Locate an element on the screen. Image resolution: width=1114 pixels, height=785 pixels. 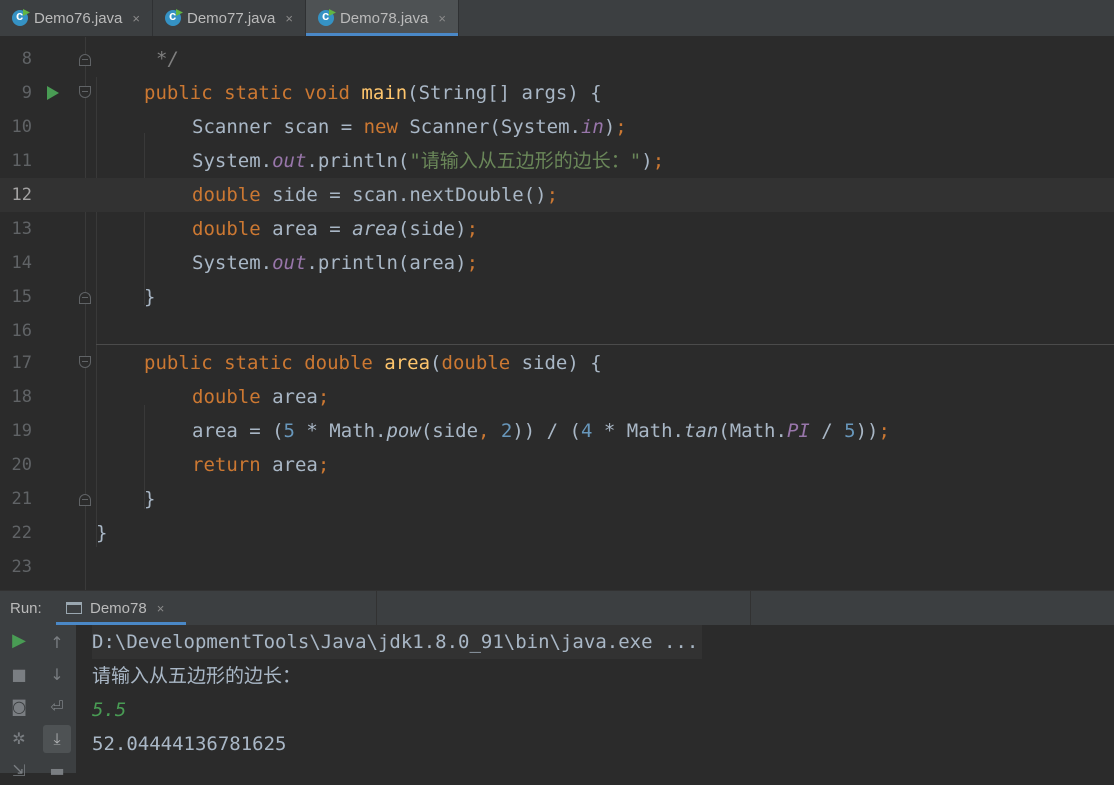
print-icon: ▬ is located at coordinates (57, 771).